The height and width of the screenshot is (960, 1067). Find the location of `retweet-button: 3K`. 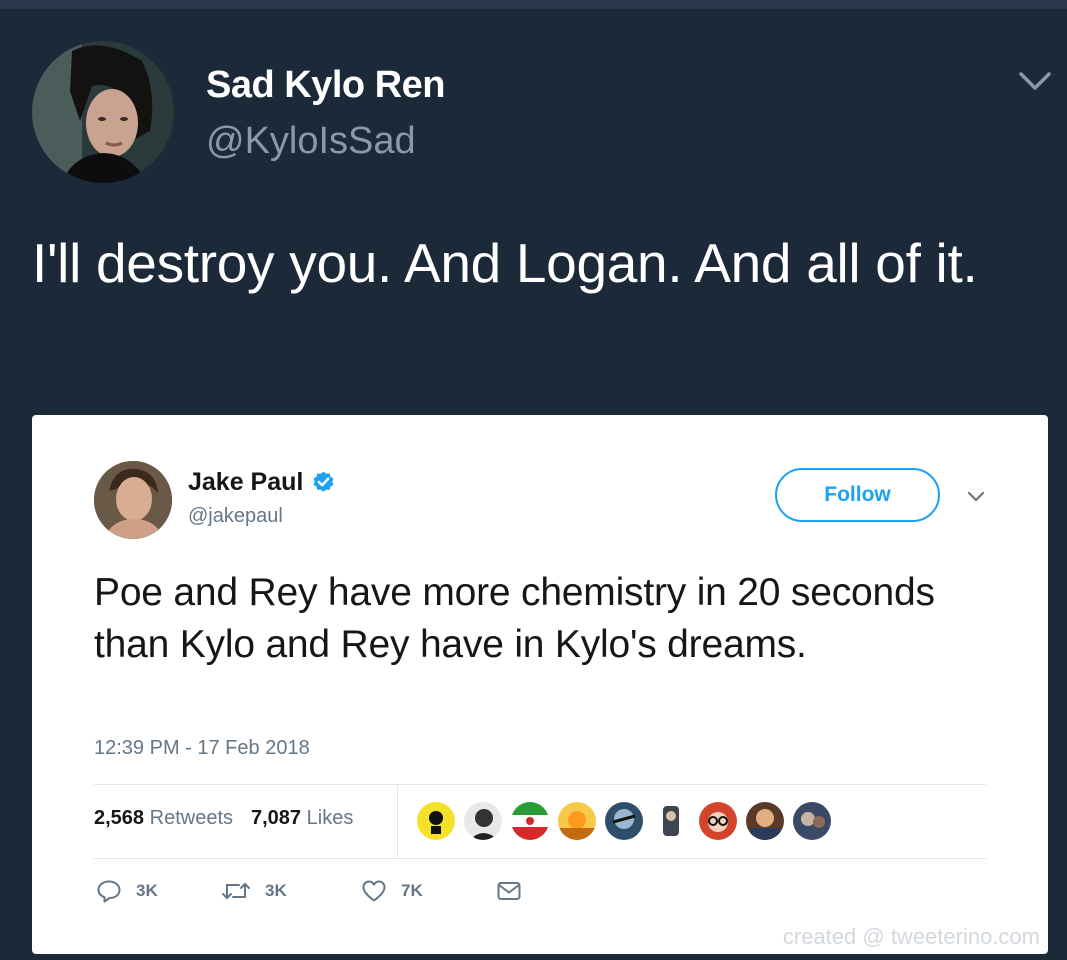

retweet-button: 3K is located at coordinates (291, 891).